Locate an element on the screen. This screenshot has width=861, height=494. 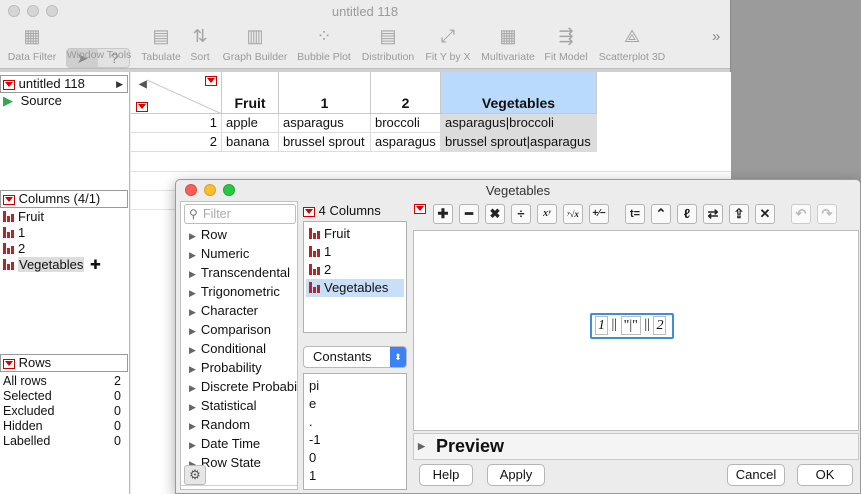
toolbar-tabulate: ▤ Tabulate is located at coordinates (161, 44).